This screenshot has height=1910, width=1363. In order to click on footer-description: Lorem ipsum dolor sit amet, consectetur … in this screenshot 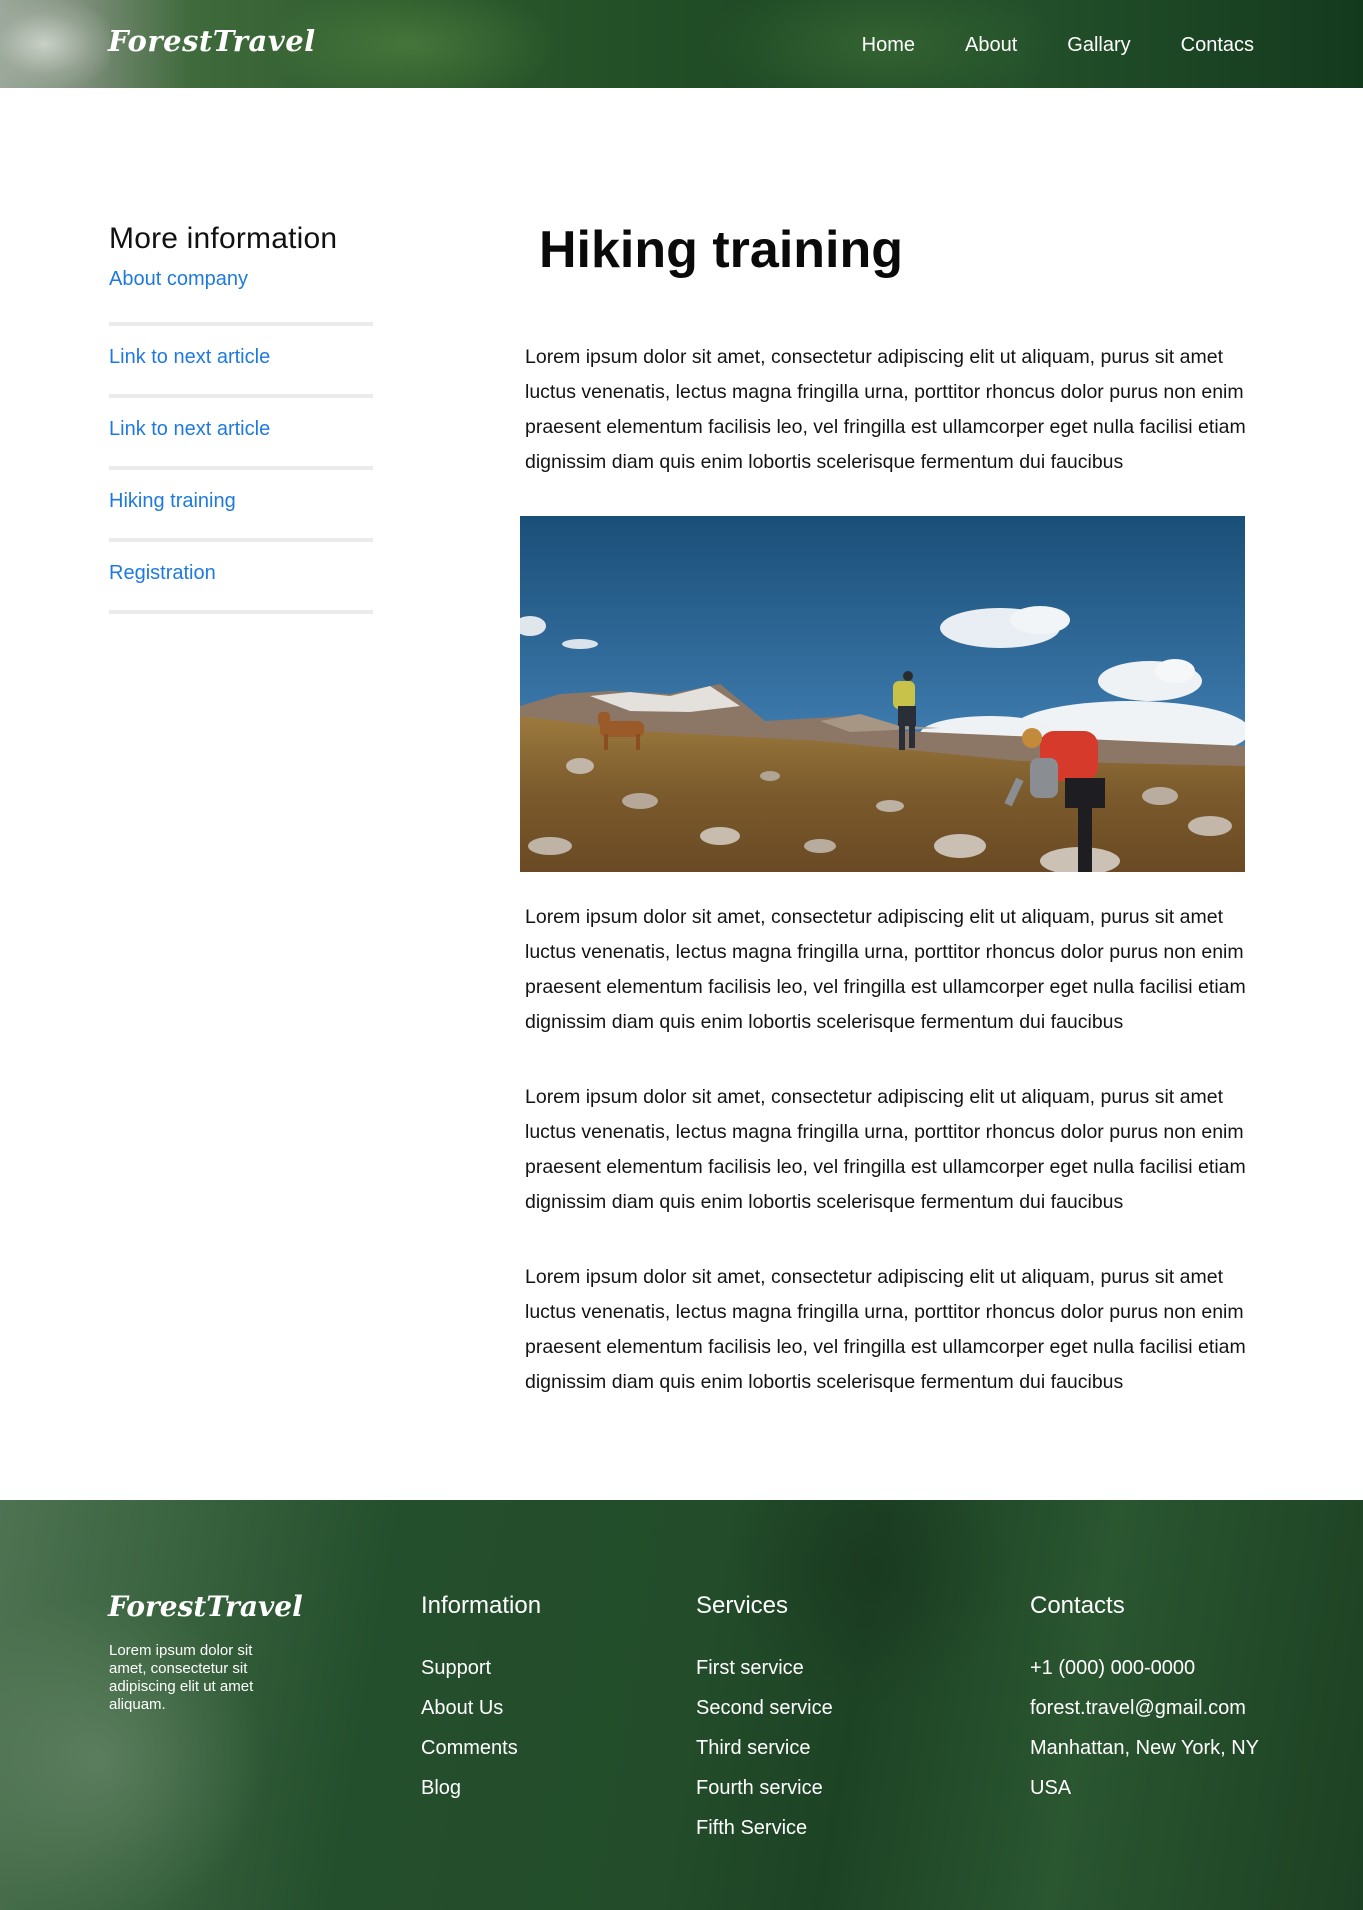, I will do `click(181, 1677)`.